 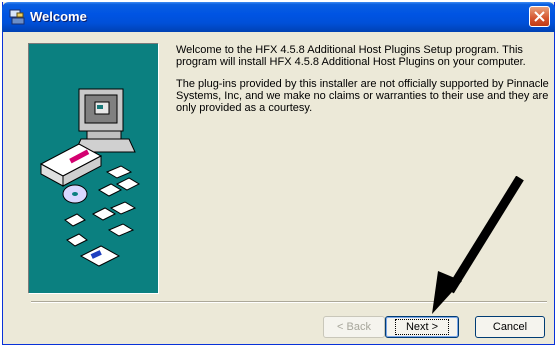 I want to click on pointer-arrow, so click(x=478, y=245).